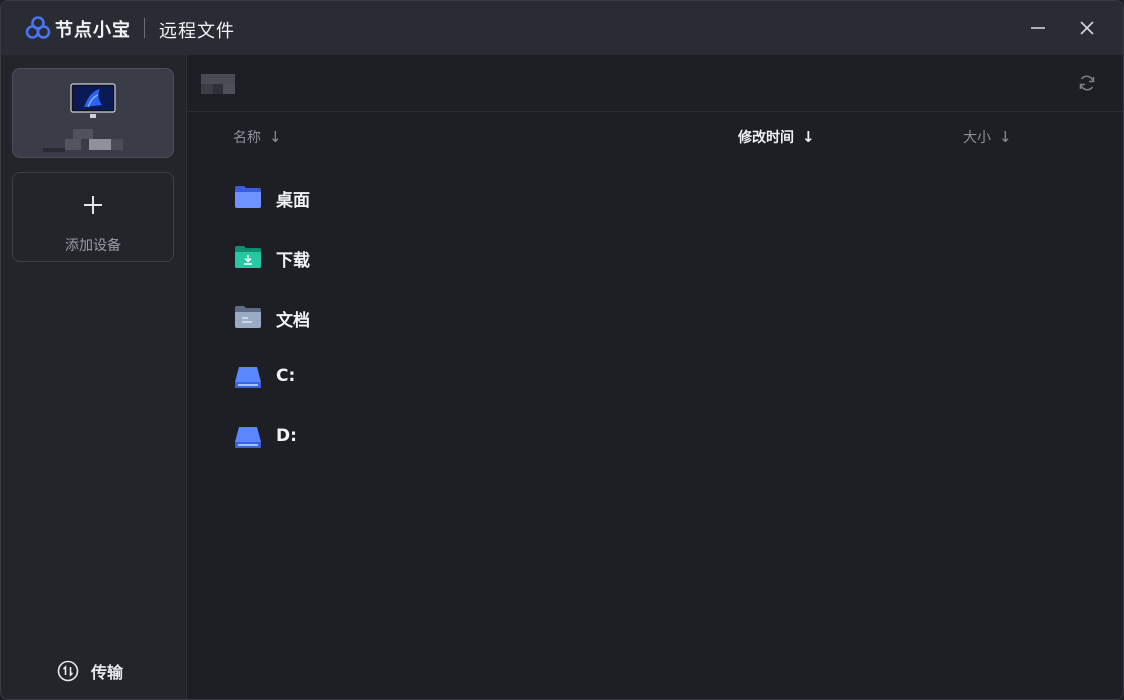  What do you see at coordinates (248, 317) in the screenshot?
I see `folder-documents-icon` at bounding box center [248, 317].